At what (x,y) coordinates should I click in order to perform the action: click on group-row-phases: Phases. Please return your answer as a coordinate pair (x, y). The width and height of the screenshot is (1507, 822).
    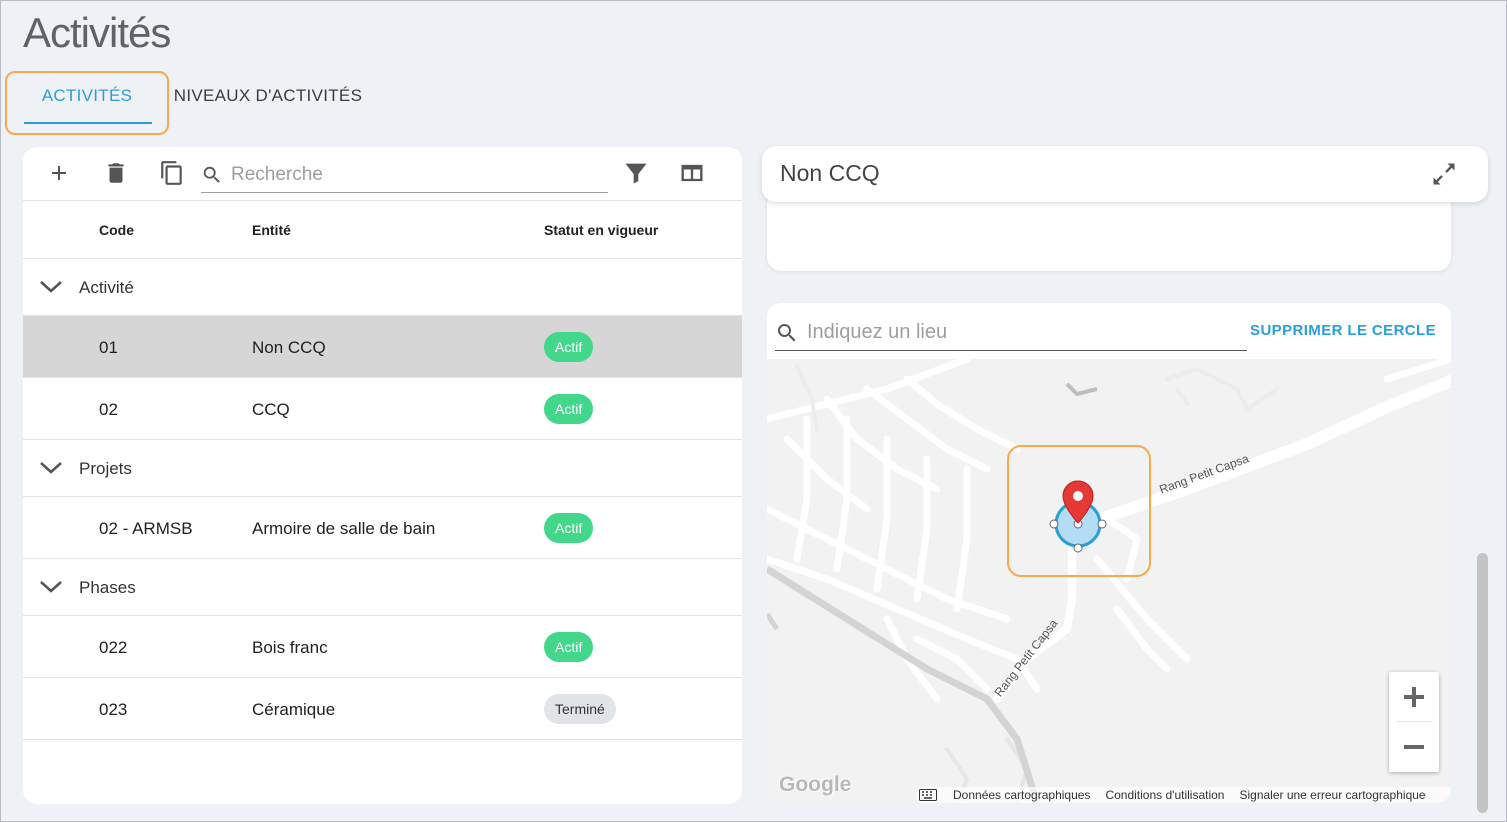
    Looking at the image, I should click on (382, 587).